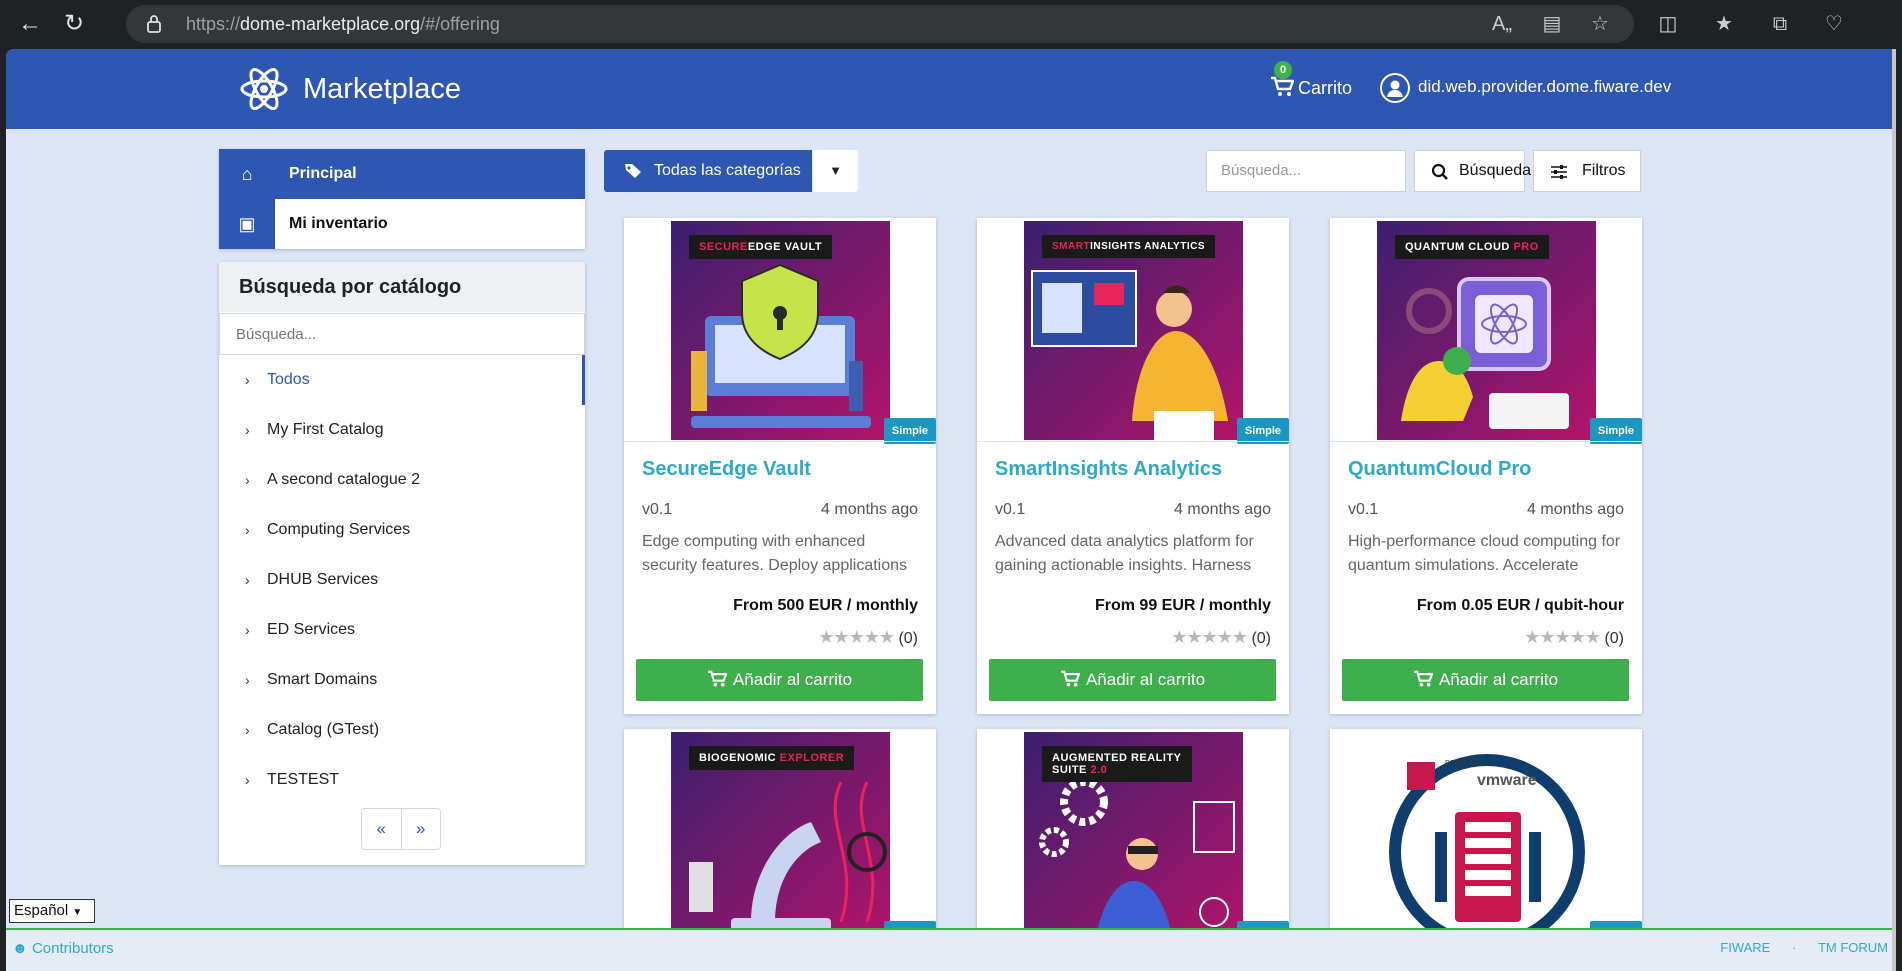  Describe the element at coordinates (1469, 763) in the screenshot. I see `powered-by-label: POWERED BY` at that location.